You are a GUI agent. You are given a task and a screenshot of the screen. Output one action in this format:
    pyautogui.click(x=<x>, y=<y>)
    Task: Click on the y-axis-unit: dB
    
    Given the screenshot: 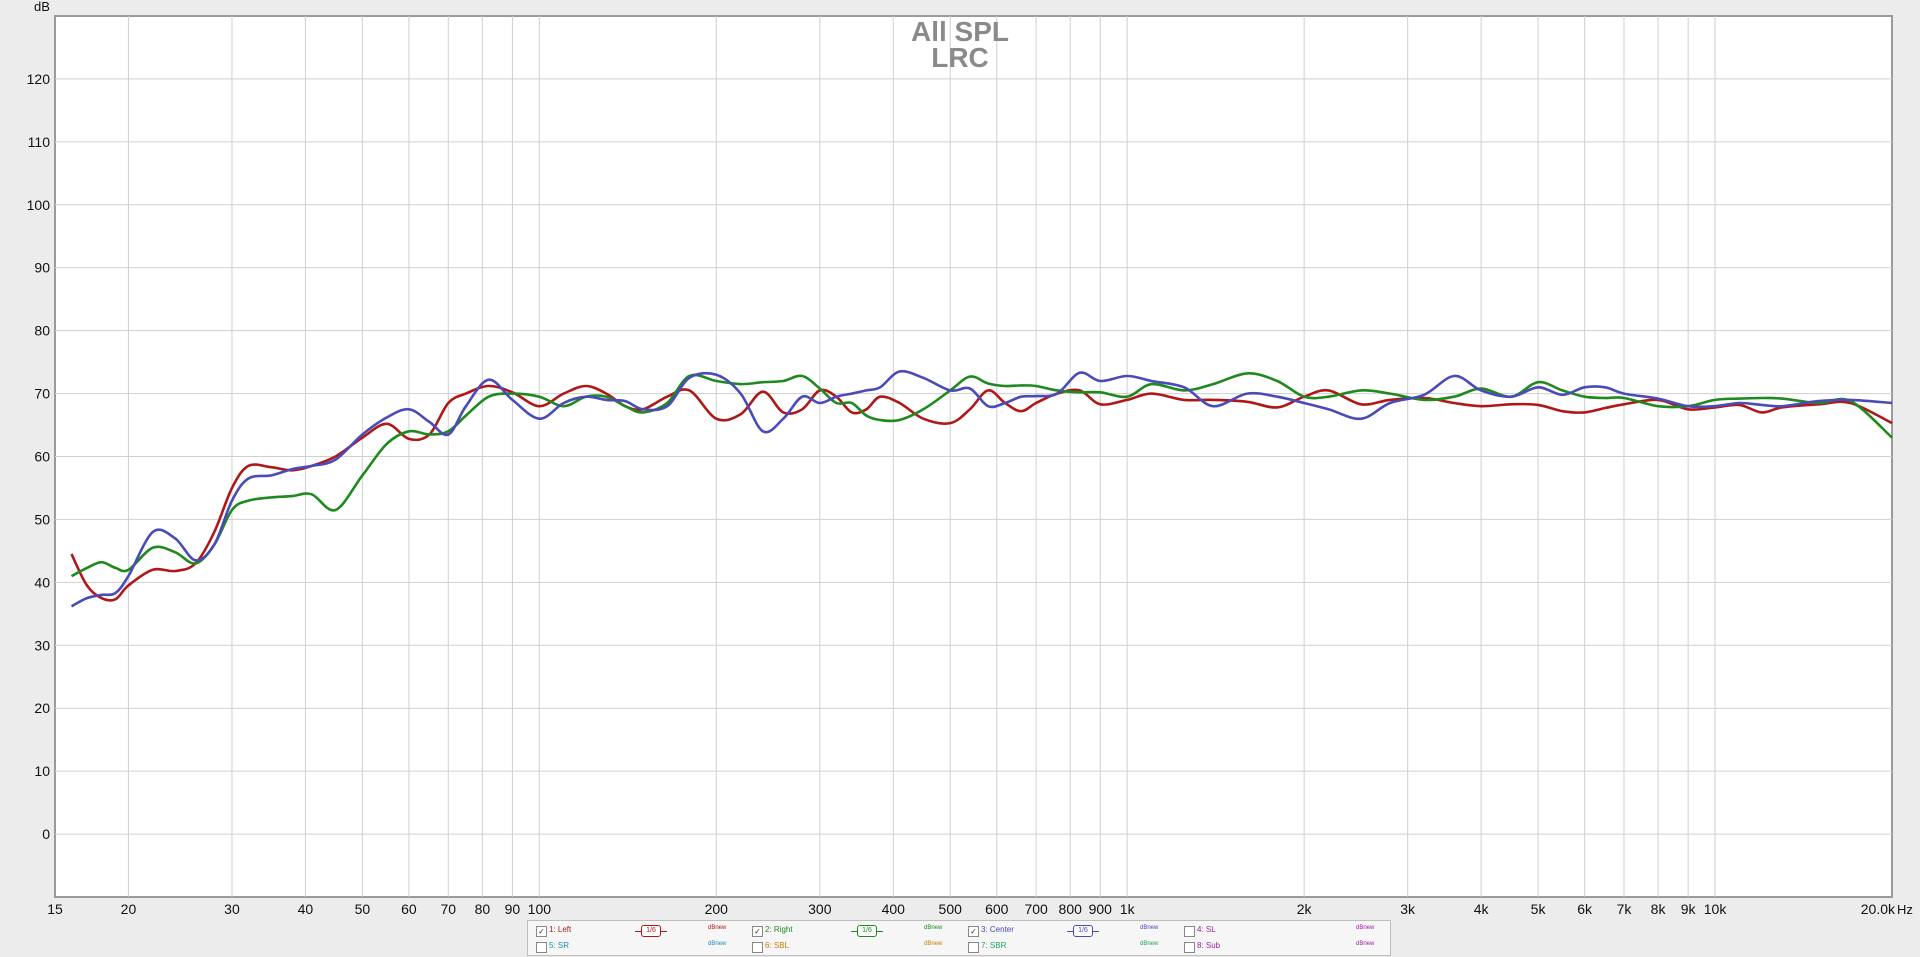 What is the action you would take?
    pyautogui.click(x=42, y=7)
    